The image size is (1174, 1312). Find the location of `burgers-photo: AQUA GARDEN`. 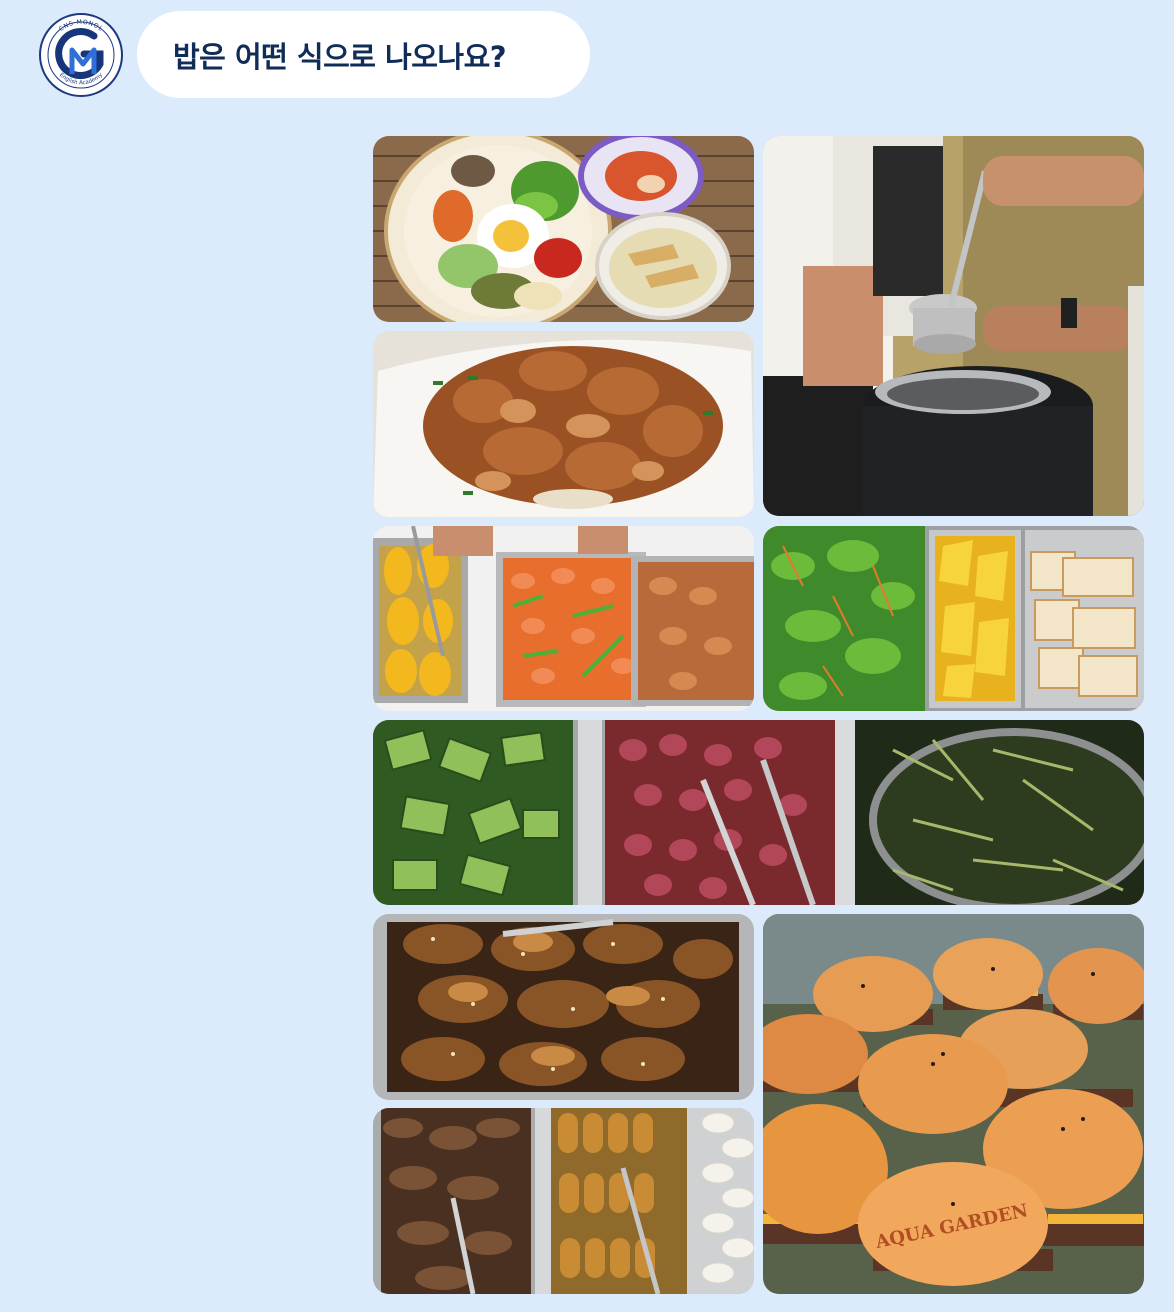

burgers-photo: AQUA GARDEN is located at coordinates (953, 1104).